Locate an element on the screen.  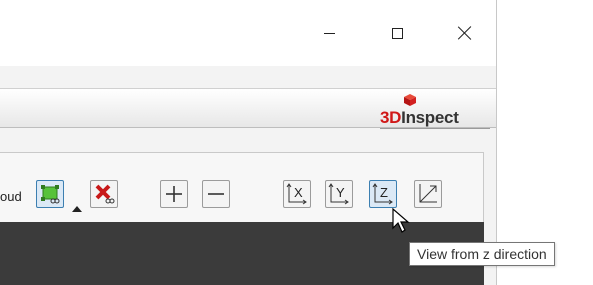
view-z-button: Z is located at coordinates (383, 194).